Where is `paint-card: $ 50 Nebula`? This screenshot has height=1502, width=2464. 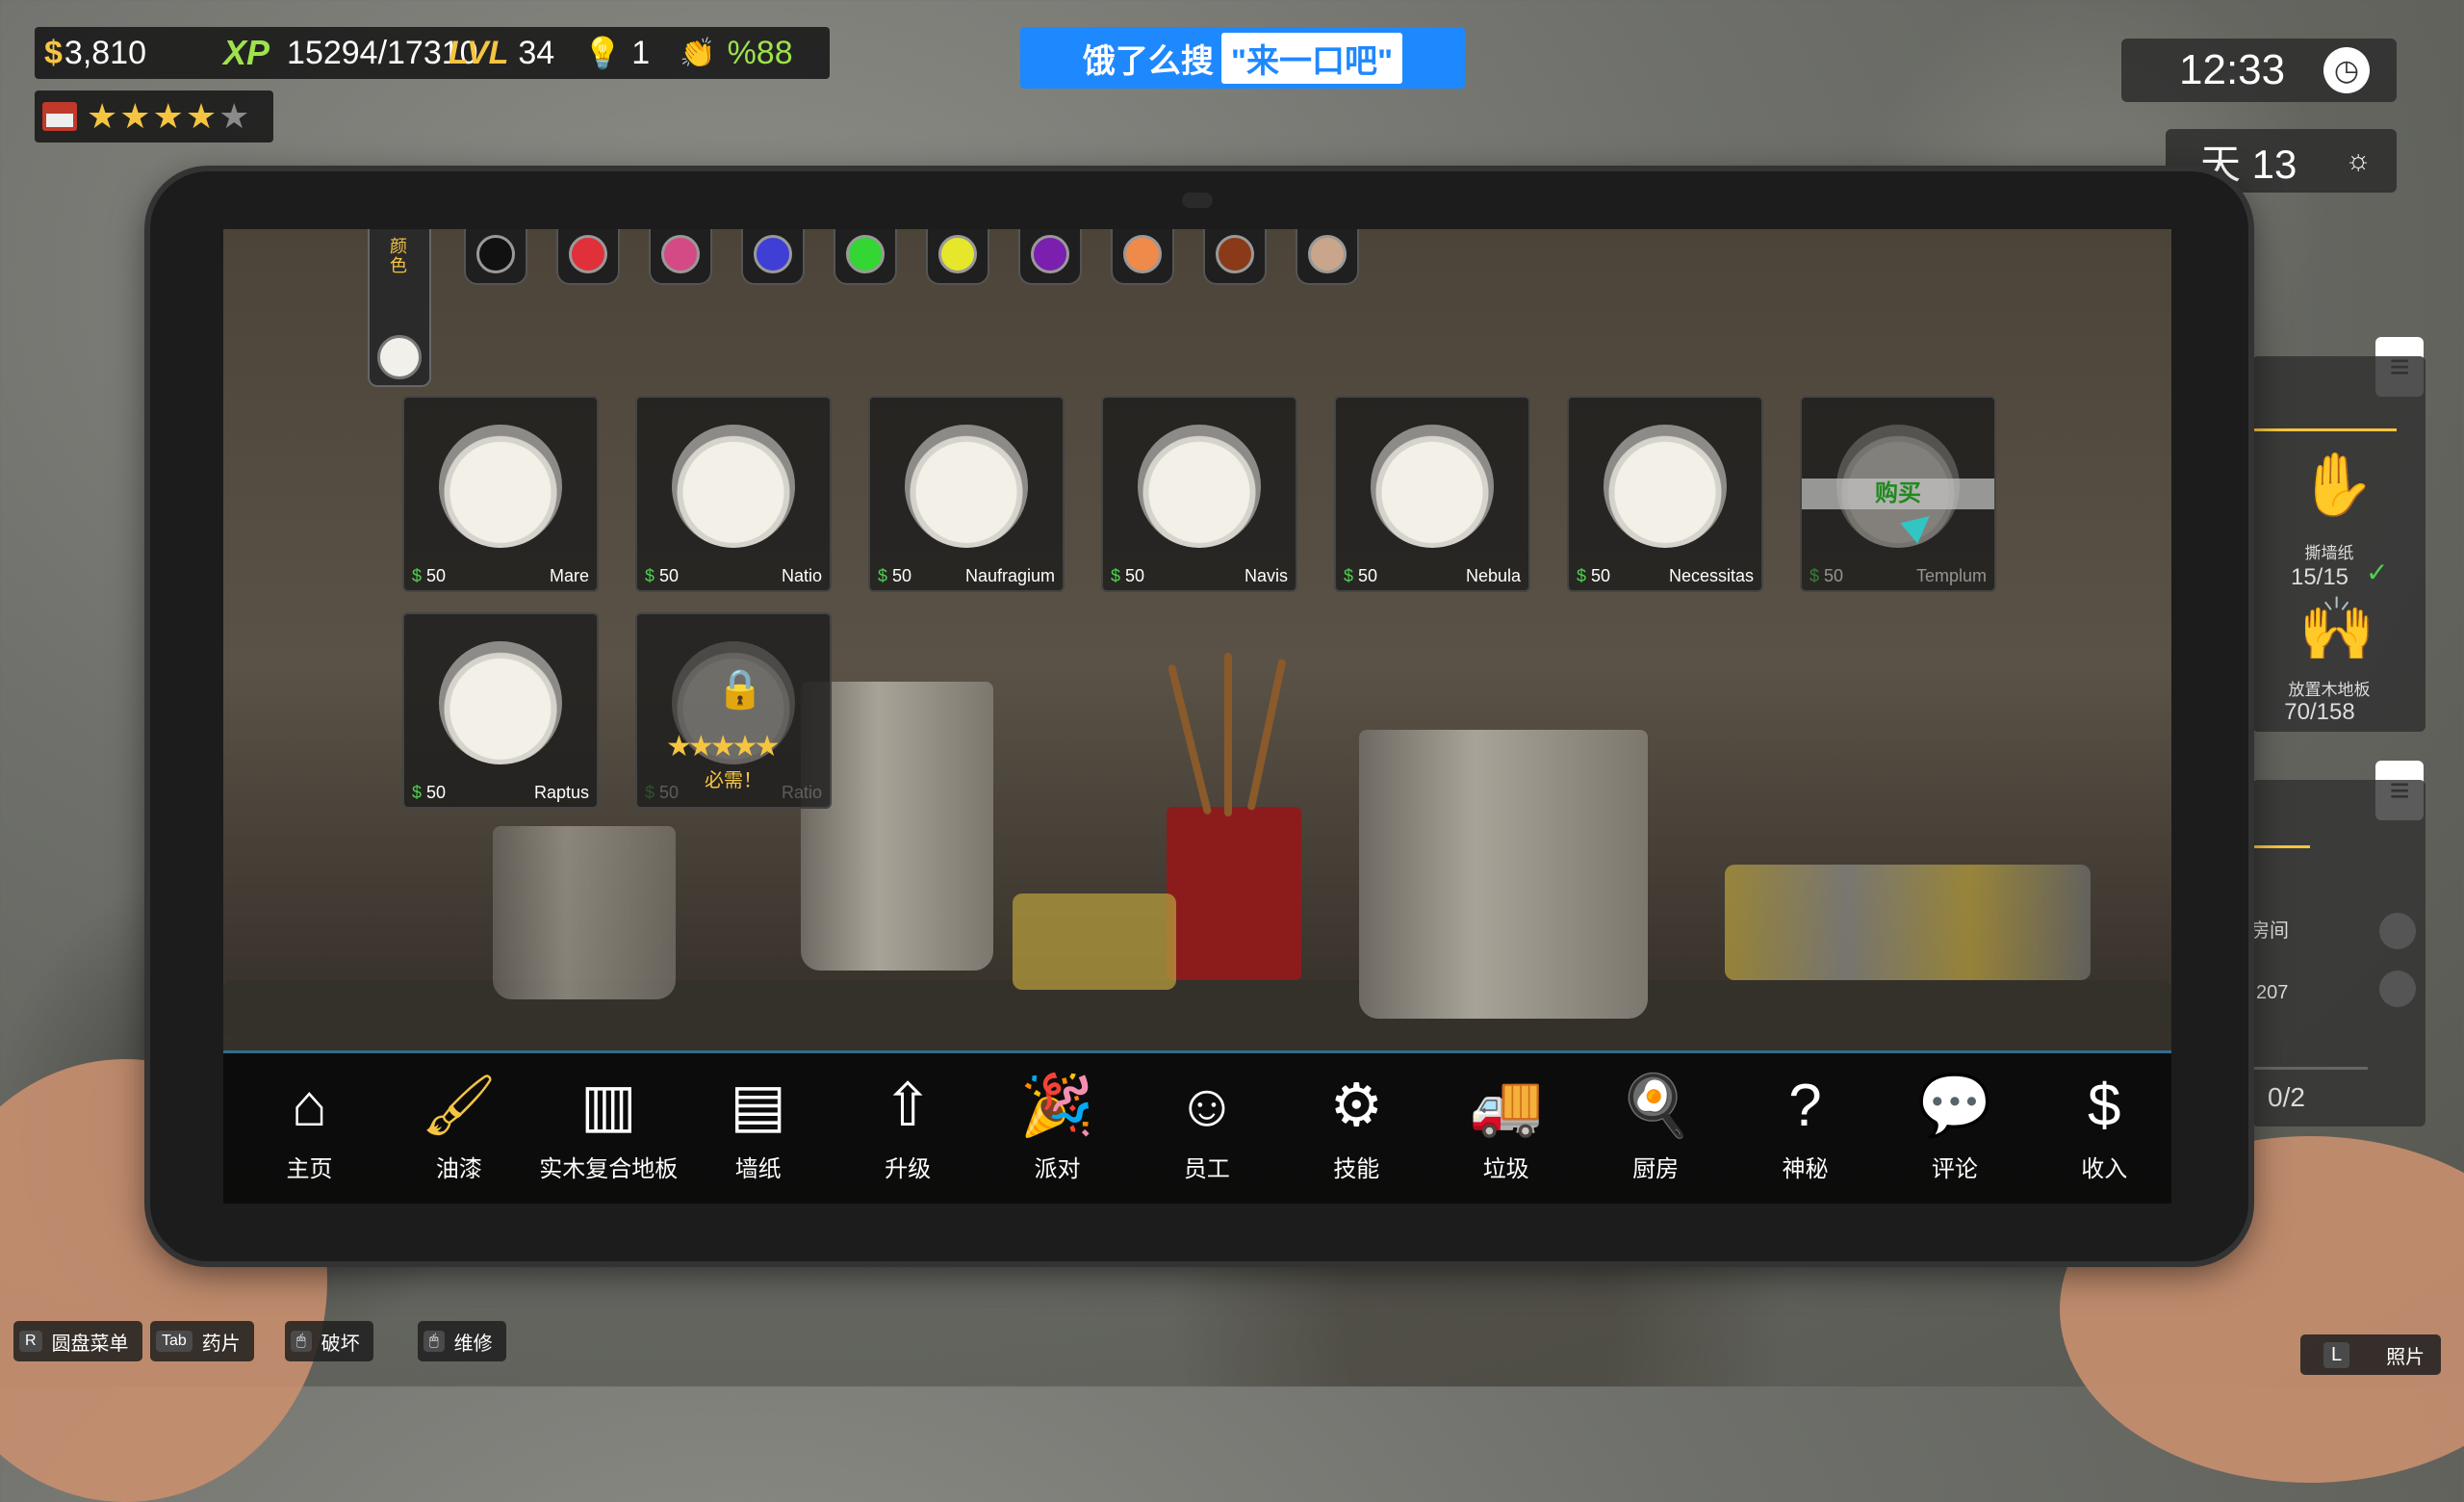
paint-card: $ 50 Nebula is located at coordinates (1432, 494).